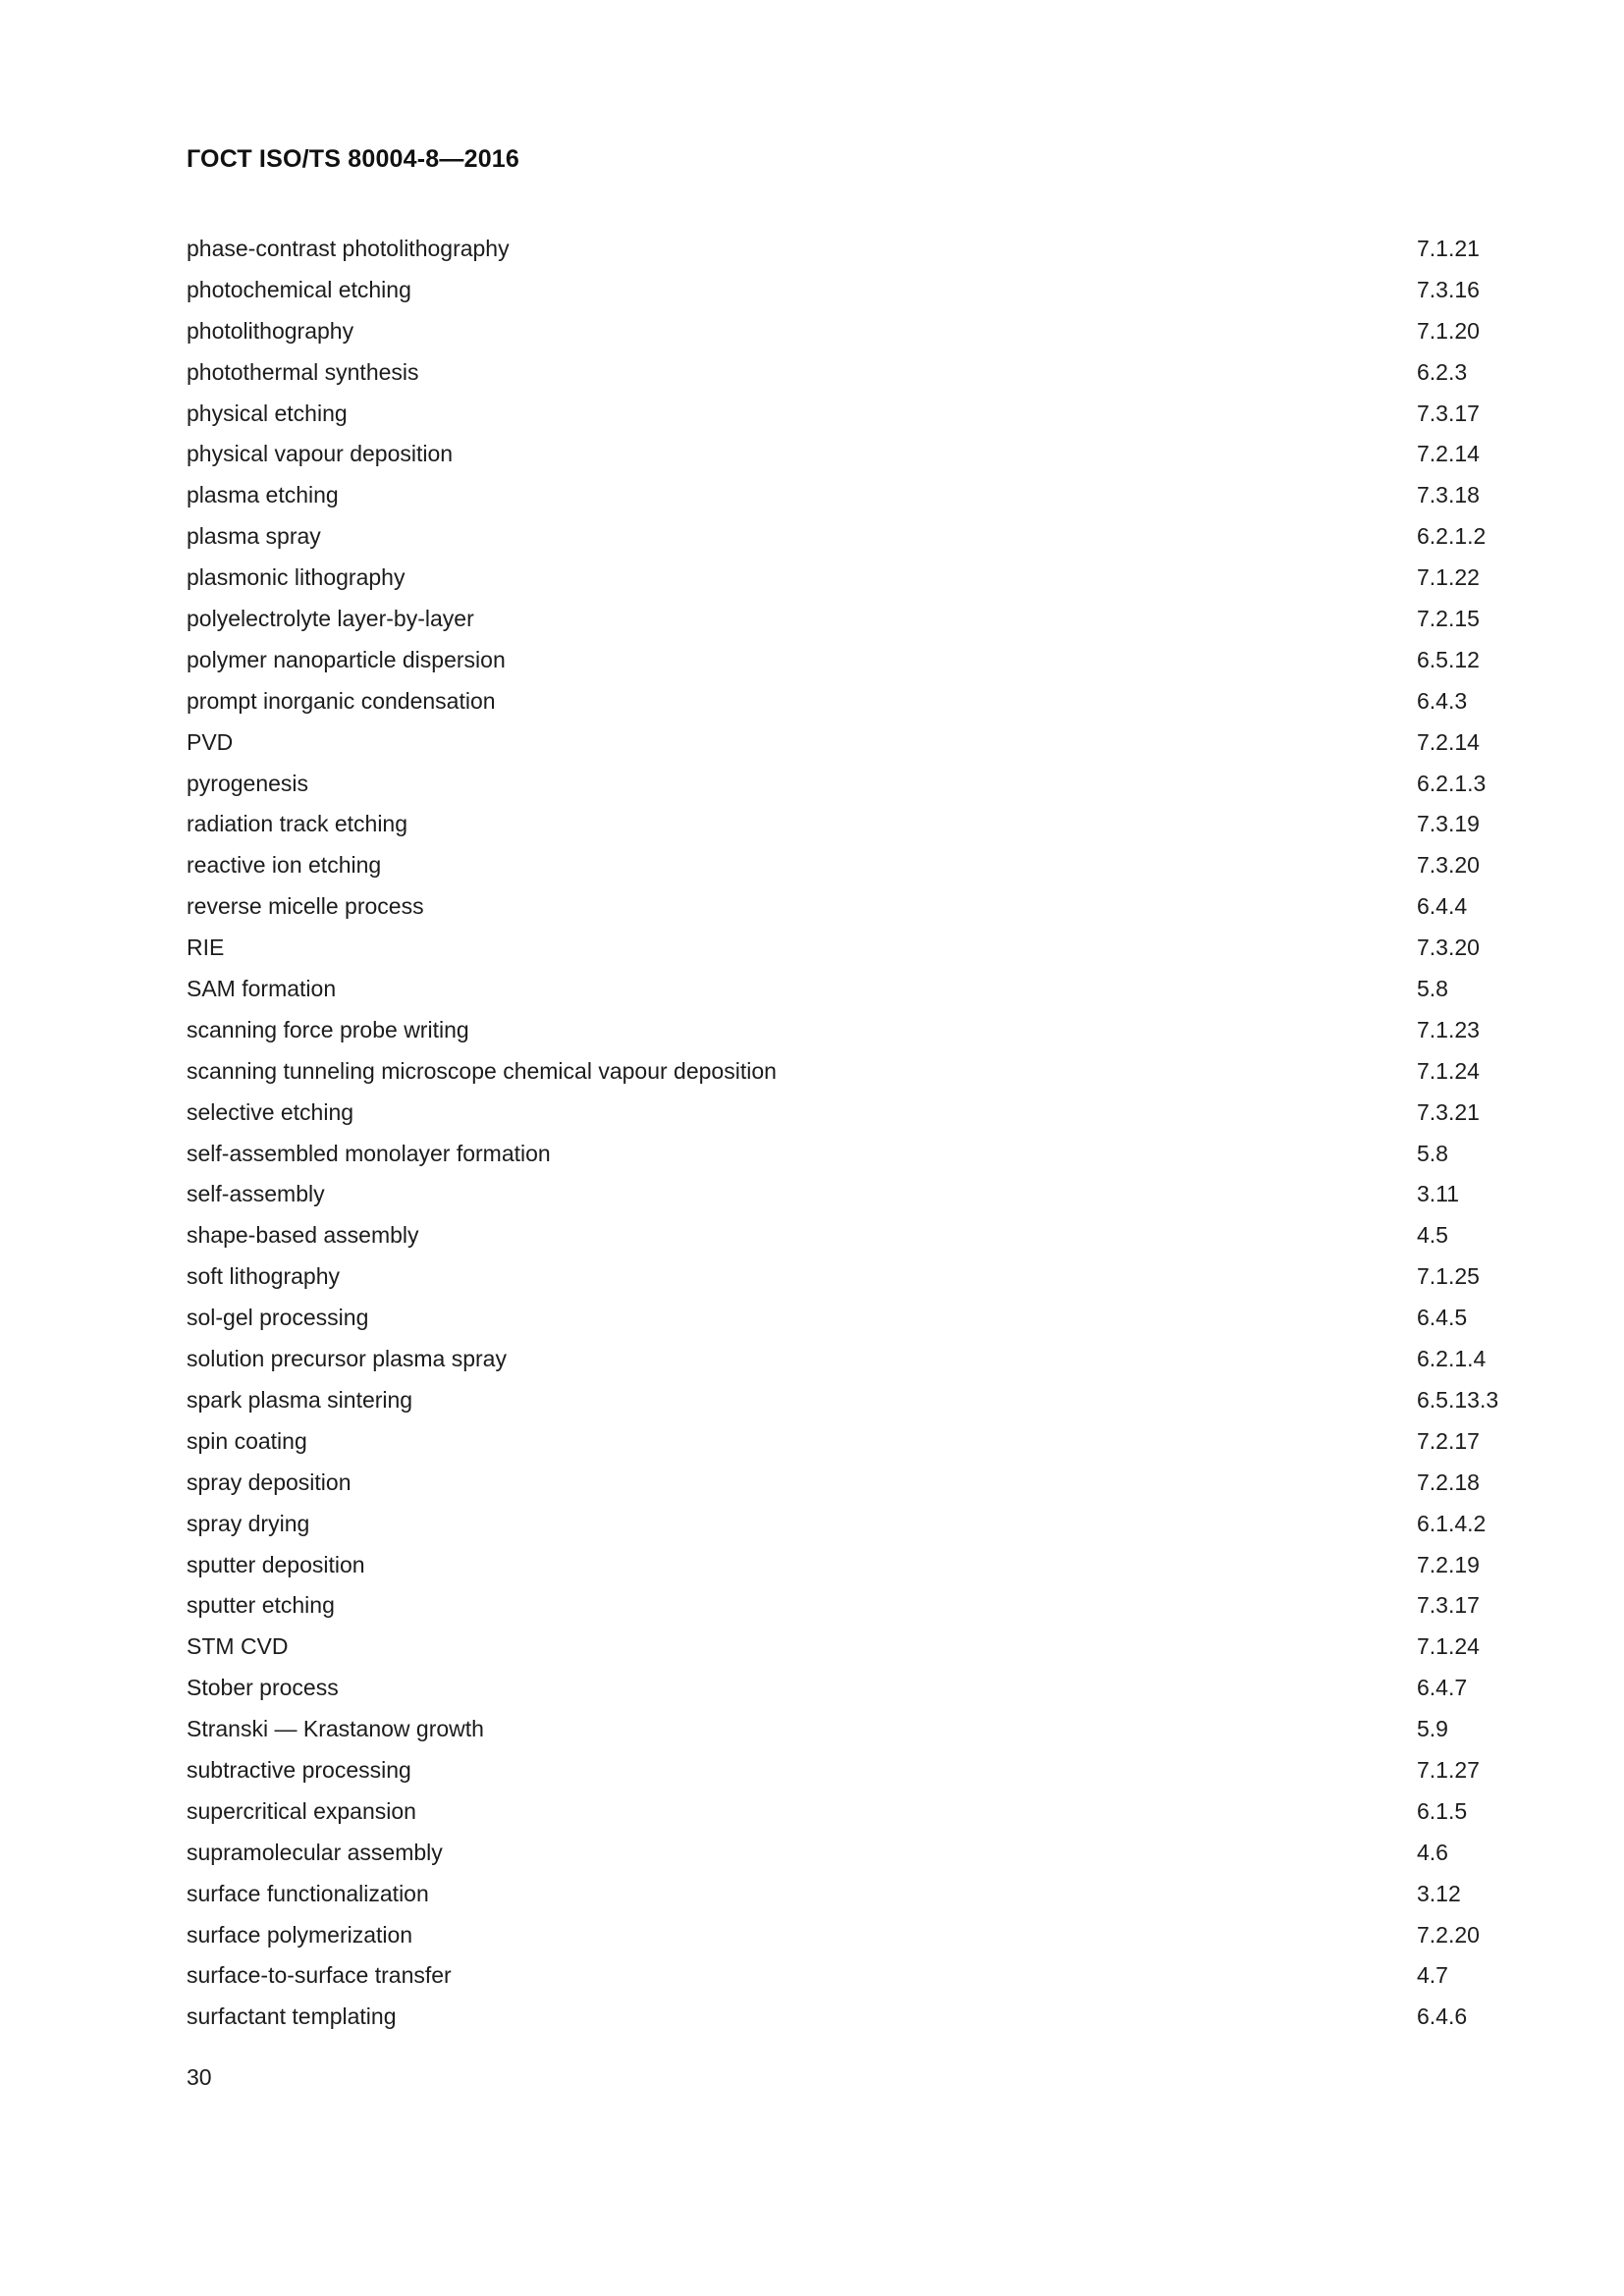 The image size is (1624, 2296). I want to click on index-entry-term: SAM formation, so click(262, 989).